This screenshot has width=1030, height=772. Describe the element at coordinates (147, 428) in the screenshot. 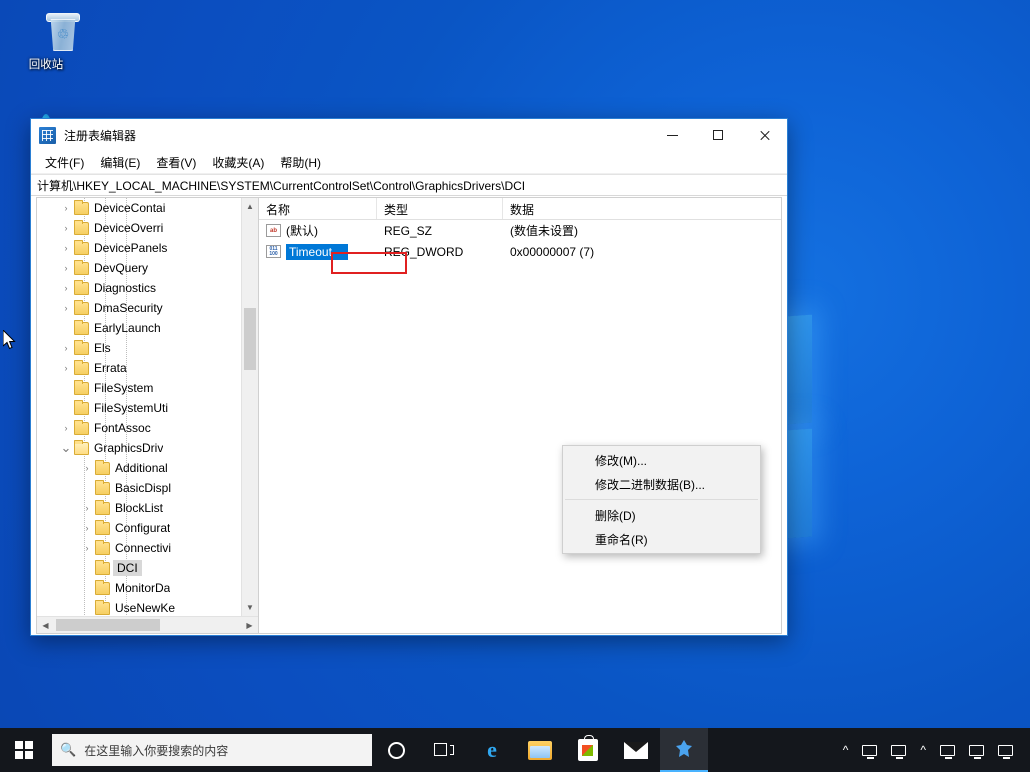

I see `tree-item-fontassoc: › FontAssoc` at that location.